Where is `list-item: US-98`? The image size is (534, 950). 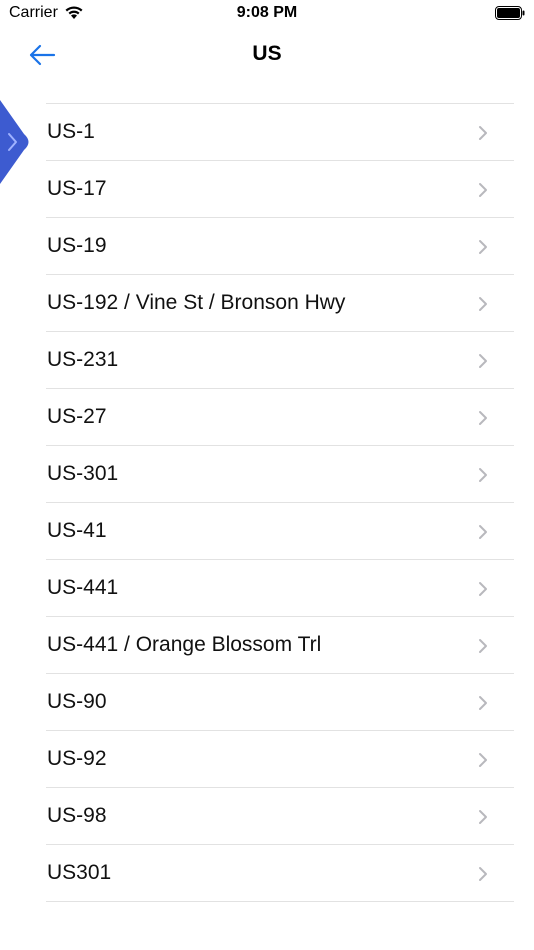
list-item: US-98 is located at coordinates (280, 816).